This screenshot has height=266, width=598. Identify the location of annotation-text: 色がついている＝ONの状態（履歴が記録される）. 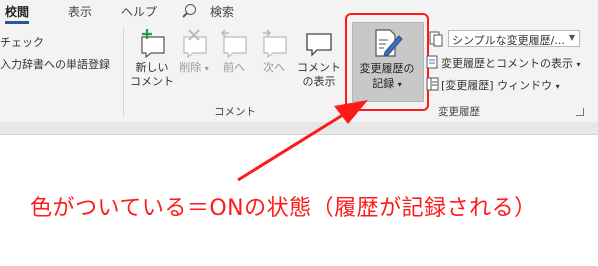
(283, 208).